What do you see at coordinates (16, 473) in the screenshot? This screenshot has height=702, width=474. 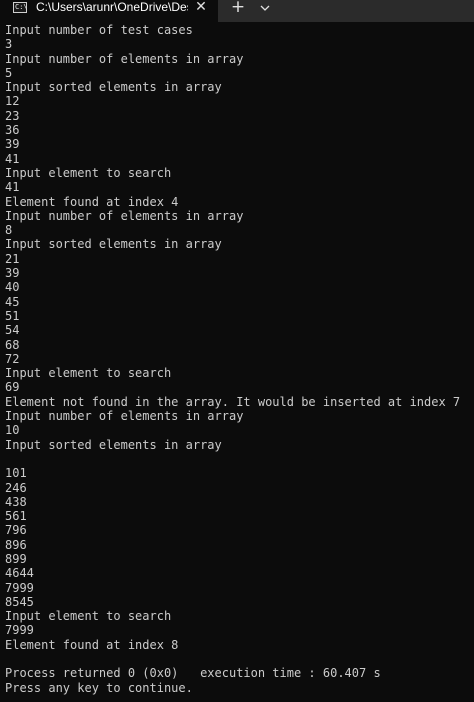 I see `console-line: 101` at bounding box center [16, 473].